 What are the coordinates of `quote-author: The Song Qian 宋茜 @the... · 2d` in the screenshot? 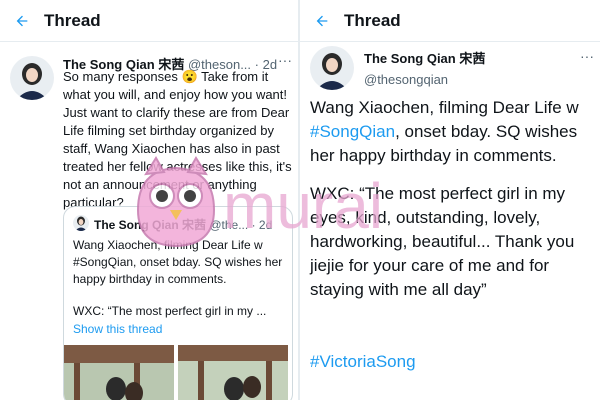 It's located at (183, 224).